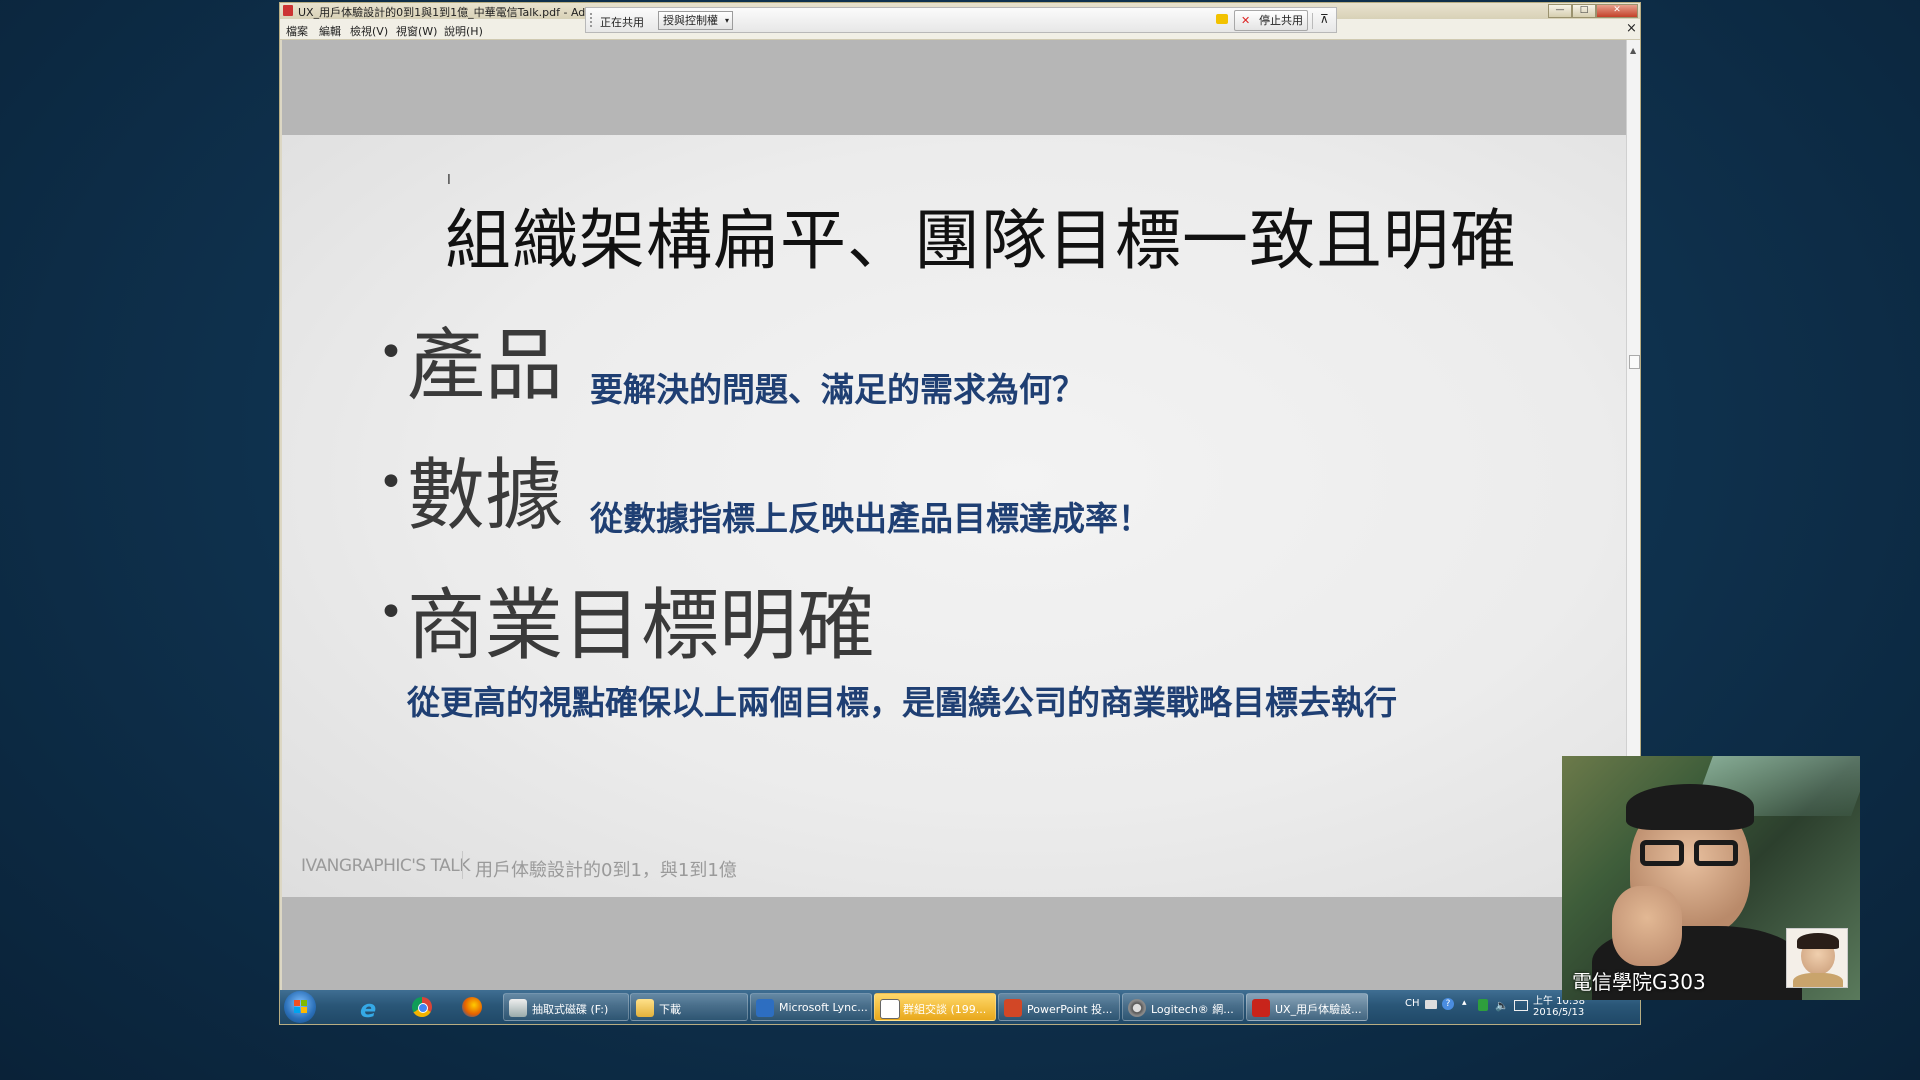  Describe the element at coordinates (870, 518) in the screenshot. I see `bullet-subtext: 從數據指標上反映出產品目標達成率！` at that location.